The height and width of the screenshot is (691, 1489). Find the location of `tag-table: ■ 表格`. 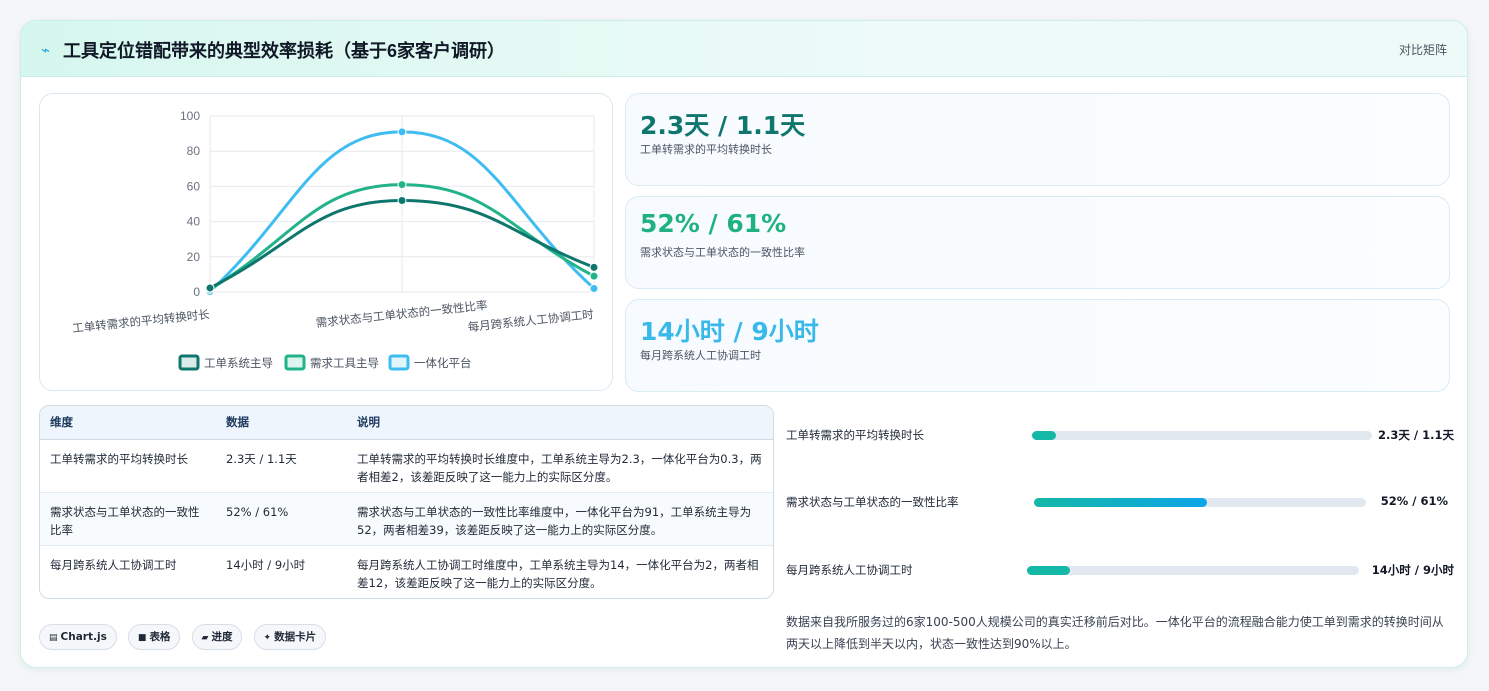

tag-table: ■ 表格 is located at coordinates (154, 637).